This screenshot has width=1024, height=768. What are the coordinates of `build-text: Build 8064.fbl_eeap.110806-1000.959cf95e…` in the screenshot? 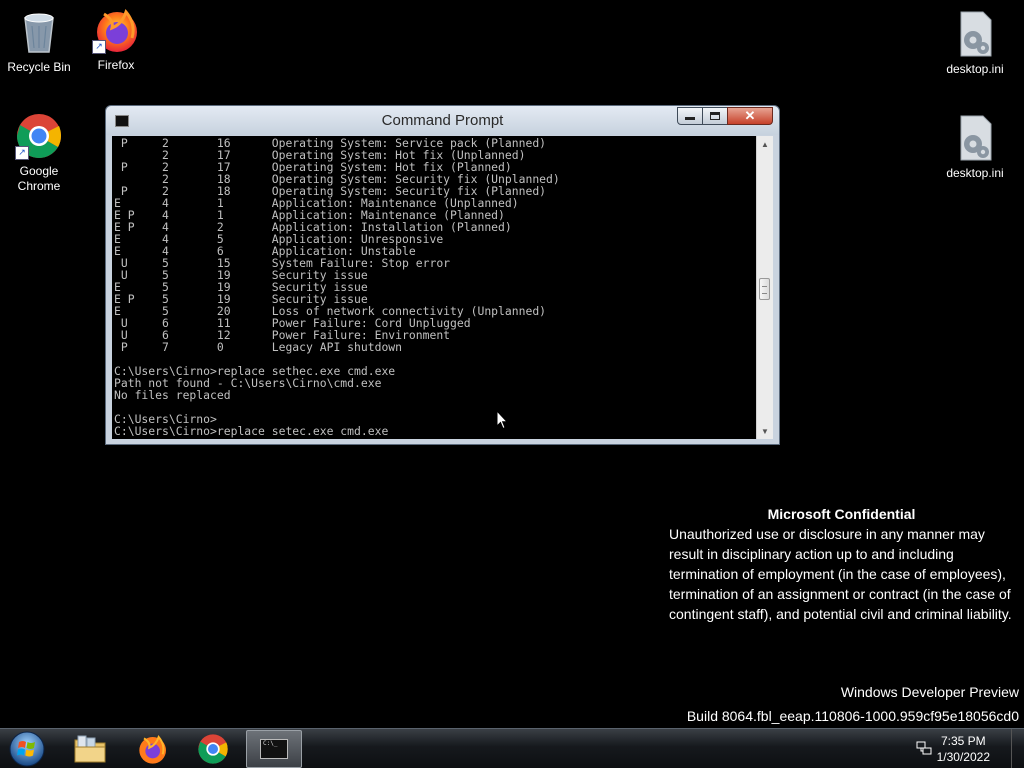 It's located at (852, 716).